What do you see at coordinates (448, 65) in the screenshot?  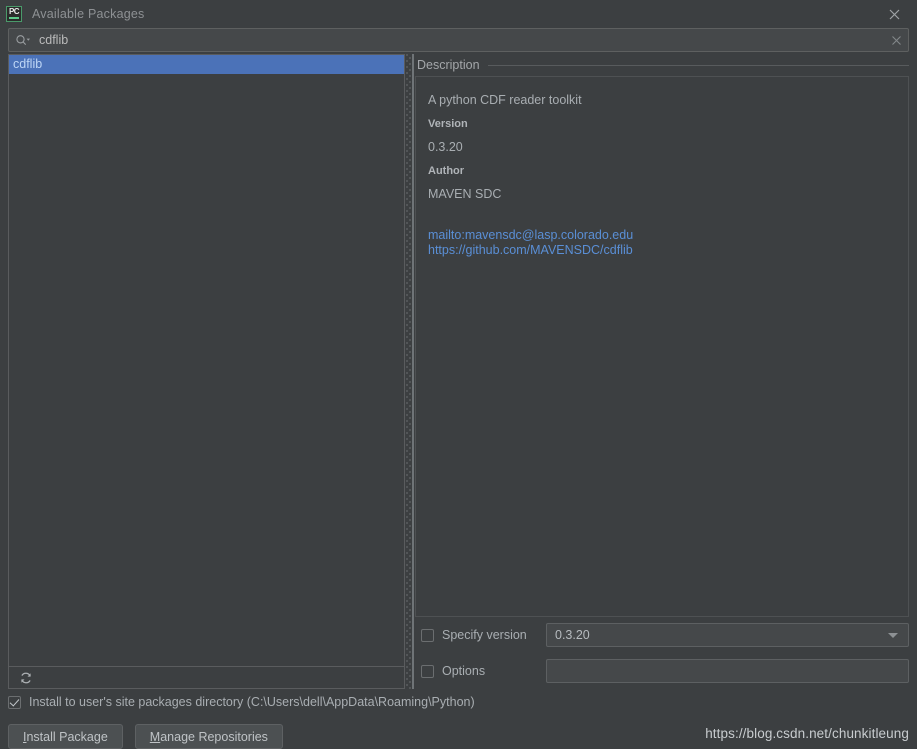 I see `description-title: Description` at bounding box center [448, 65].